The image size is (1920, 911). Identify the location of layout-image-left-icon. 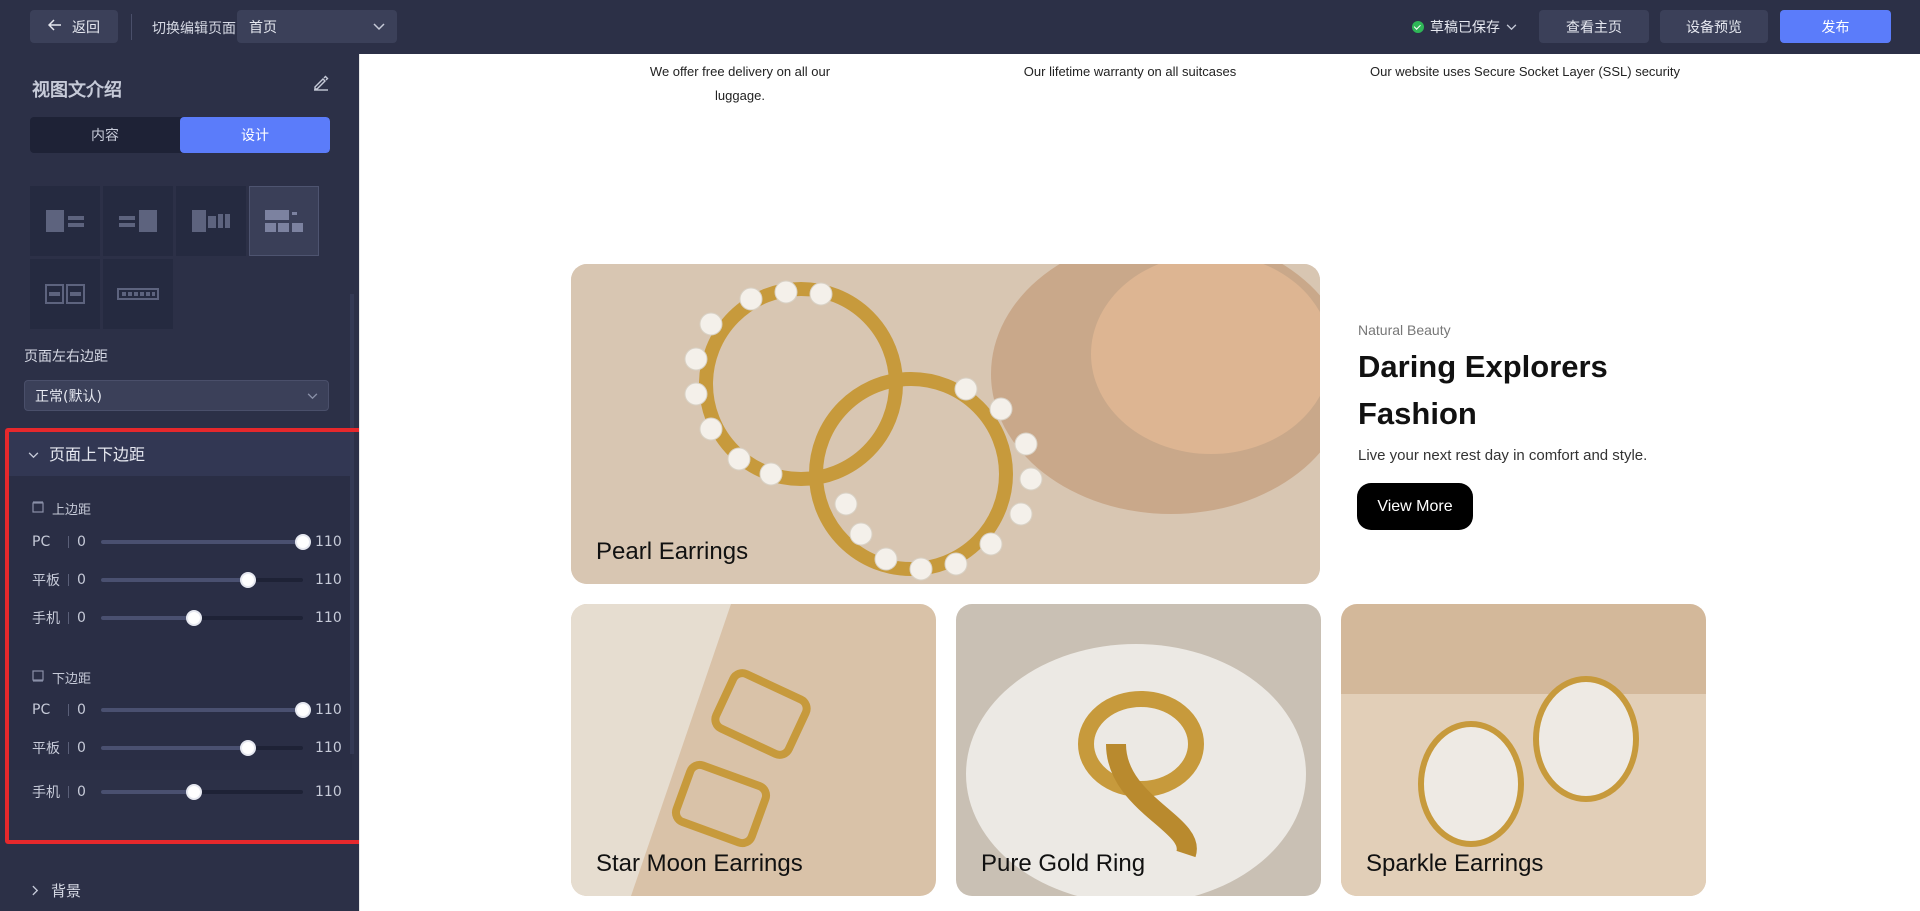
(65, 221).